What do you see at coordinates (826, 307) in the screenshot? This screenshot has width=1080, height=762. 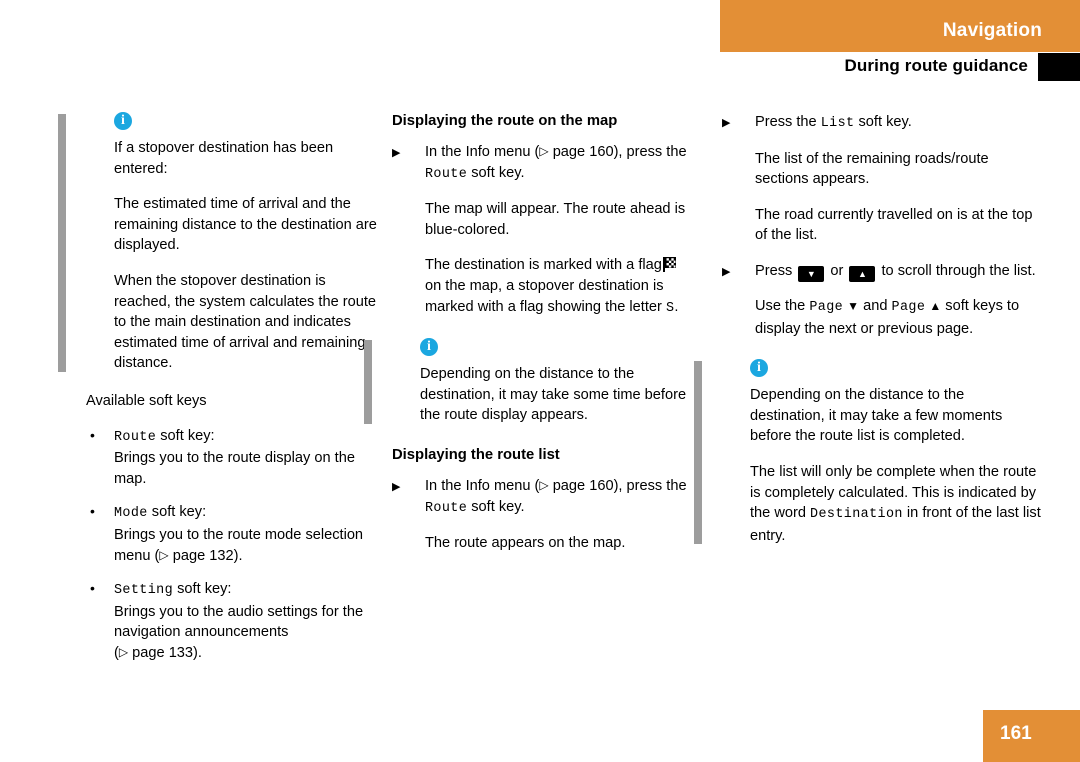 I see `softkey-name-page-down: Page` at bounding box center [826, 307].